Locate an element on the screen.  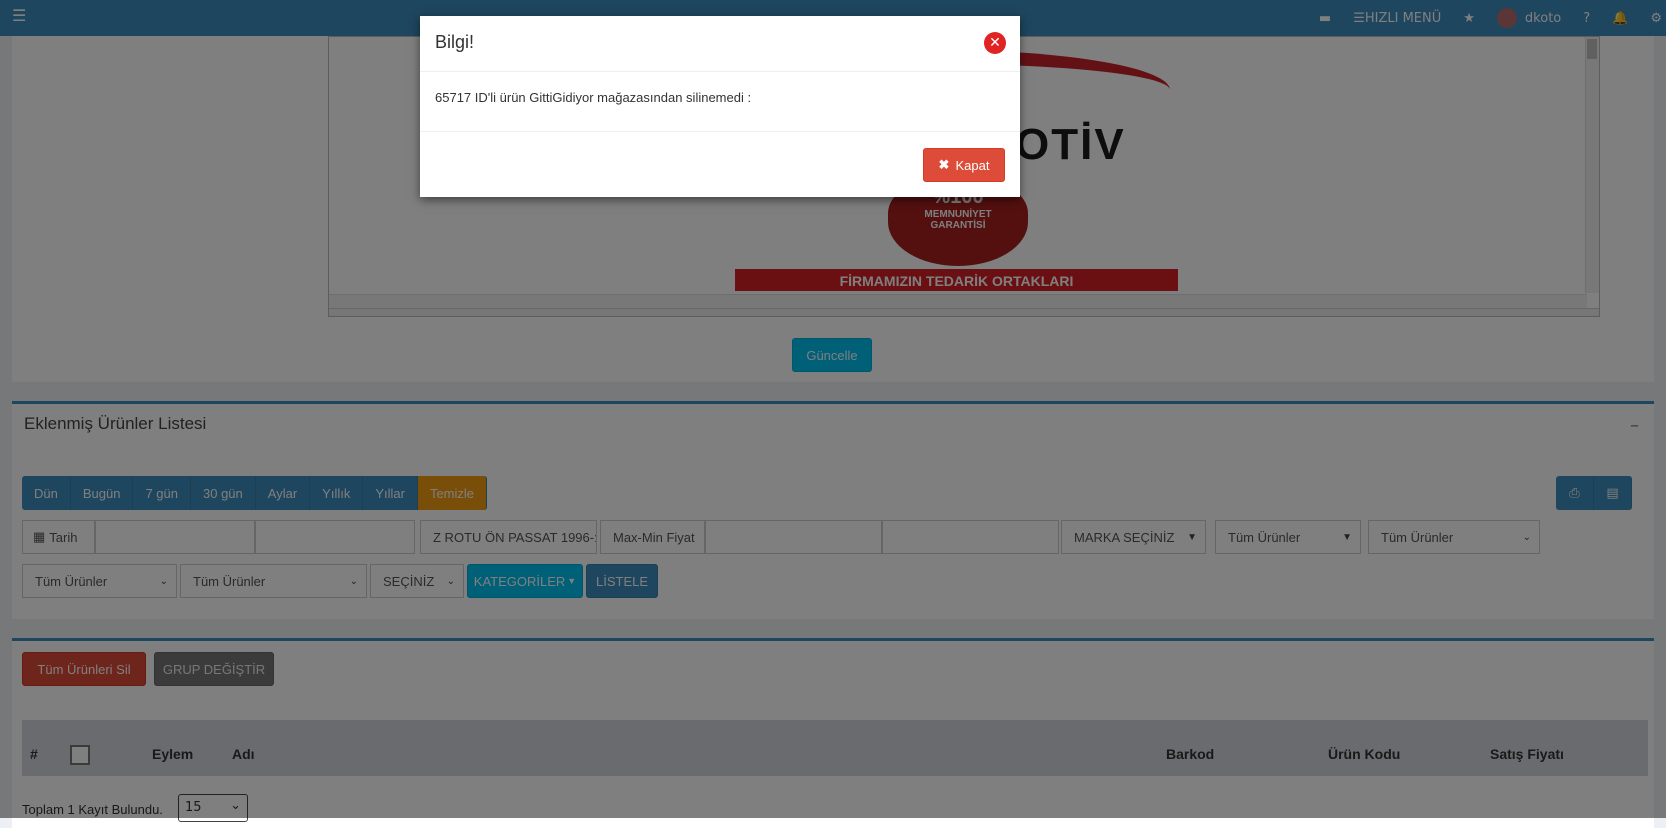
modal-title: Bilgi! is located at coordinates (455, 42).